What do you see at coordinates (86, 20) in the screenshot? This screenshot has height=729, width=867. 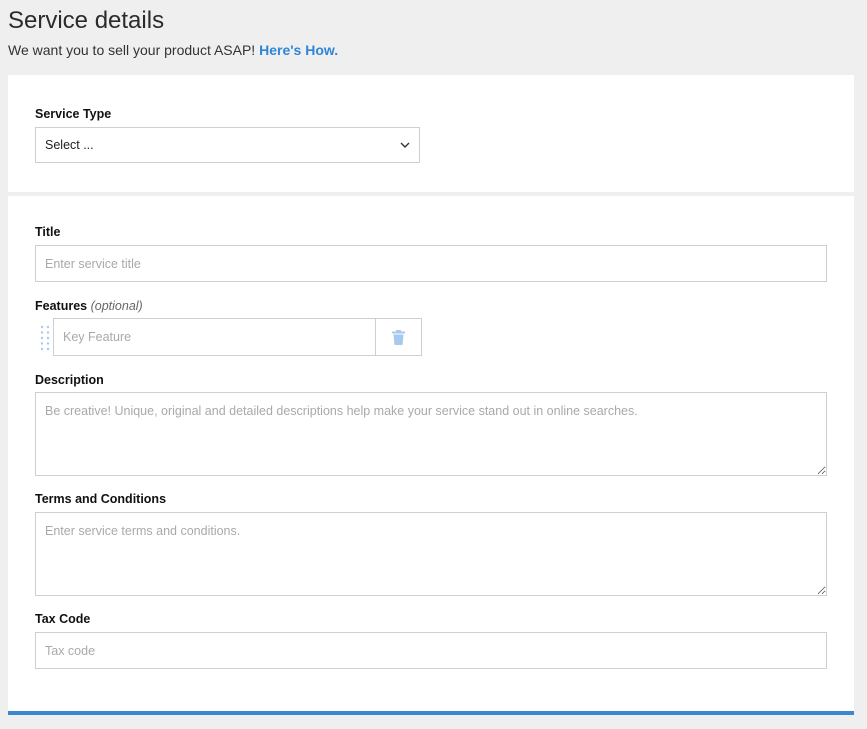 I see `page-title: Service details` at bounding box center [86, 20].